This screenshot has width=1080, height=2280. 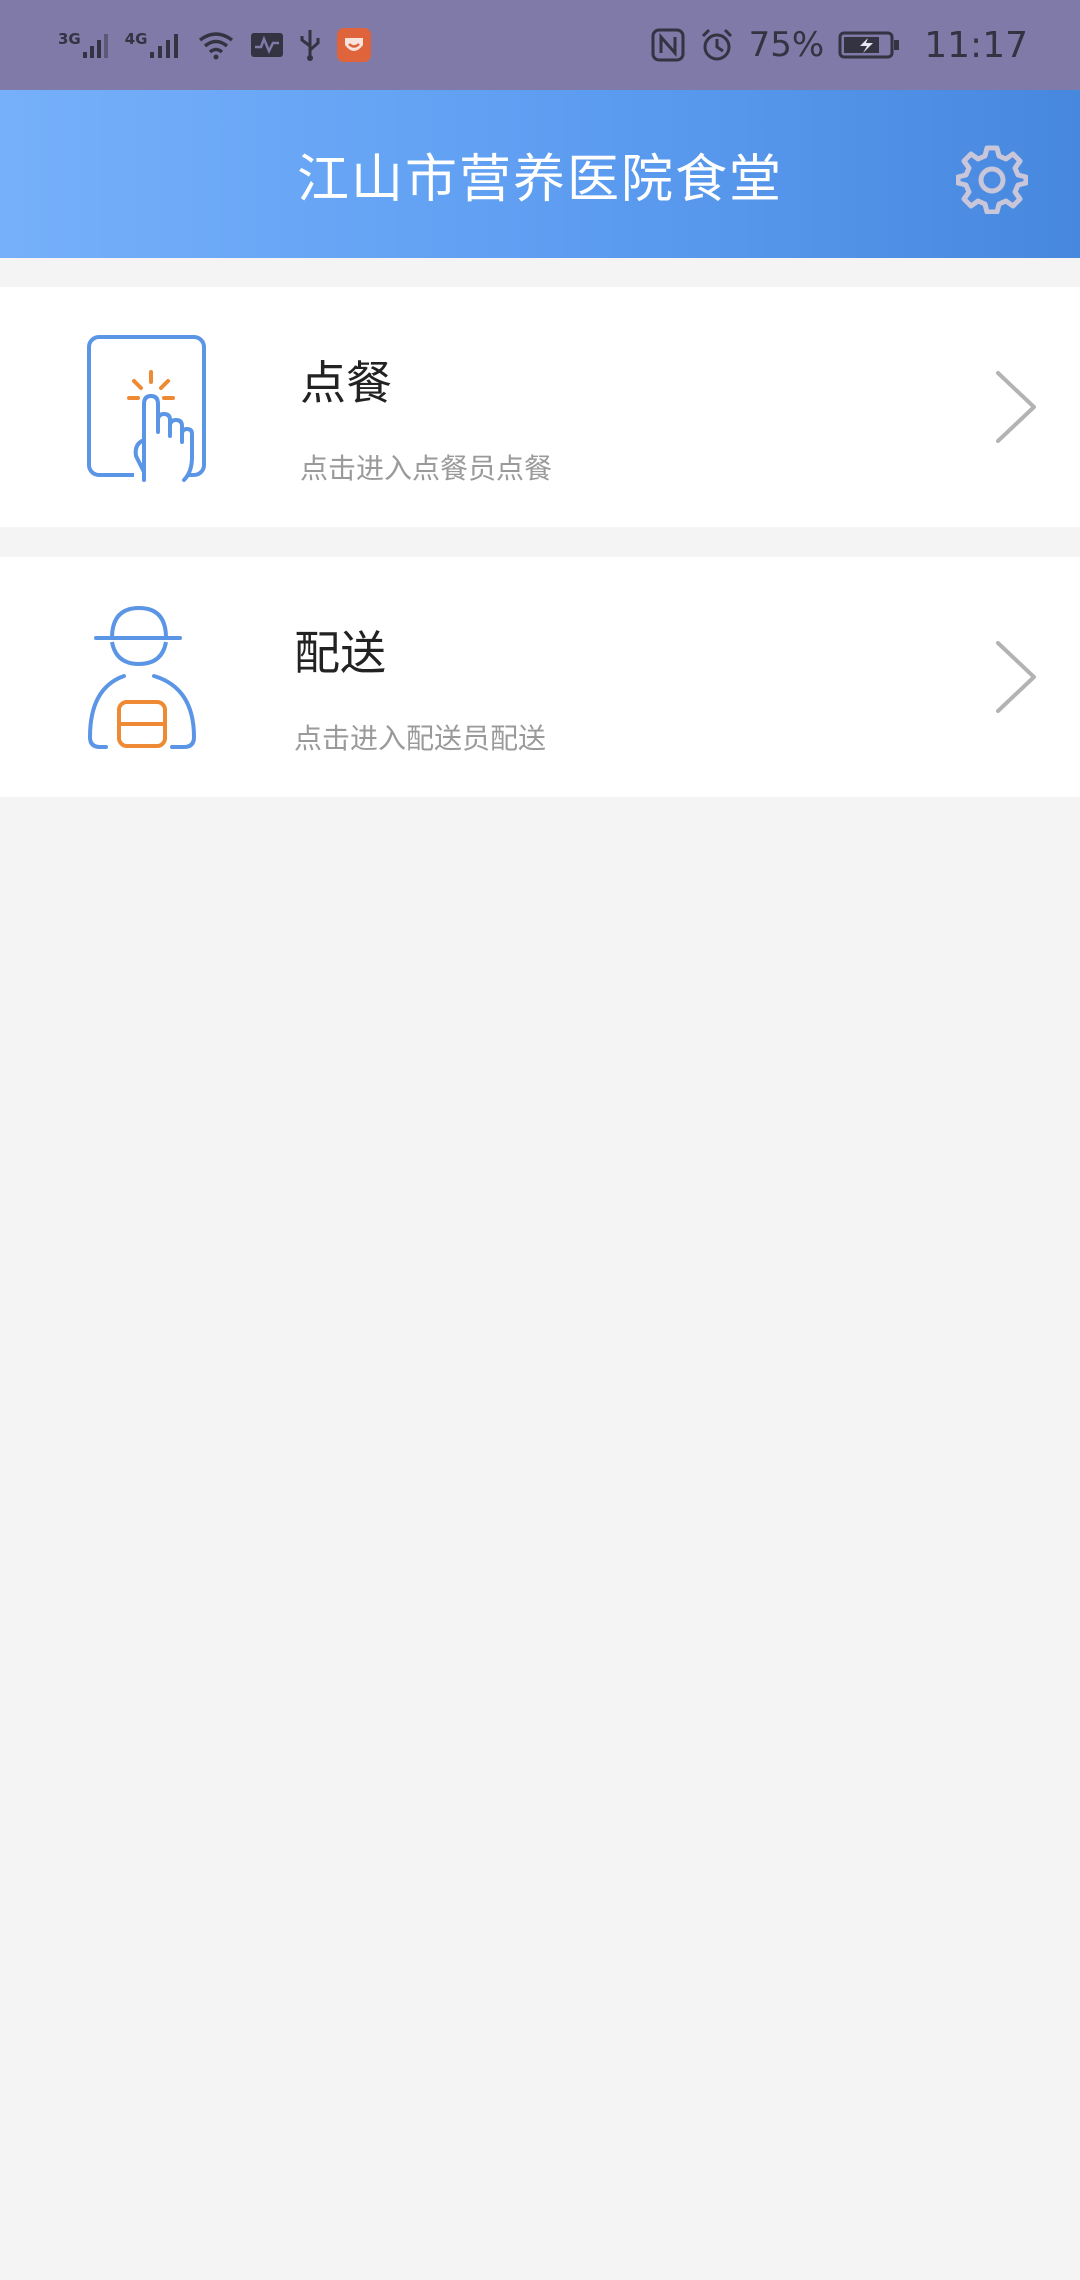 What do you see at coordinates (668, 45) in the screenshot?
I see `nfc-icon` at bounding box center [668, 45].